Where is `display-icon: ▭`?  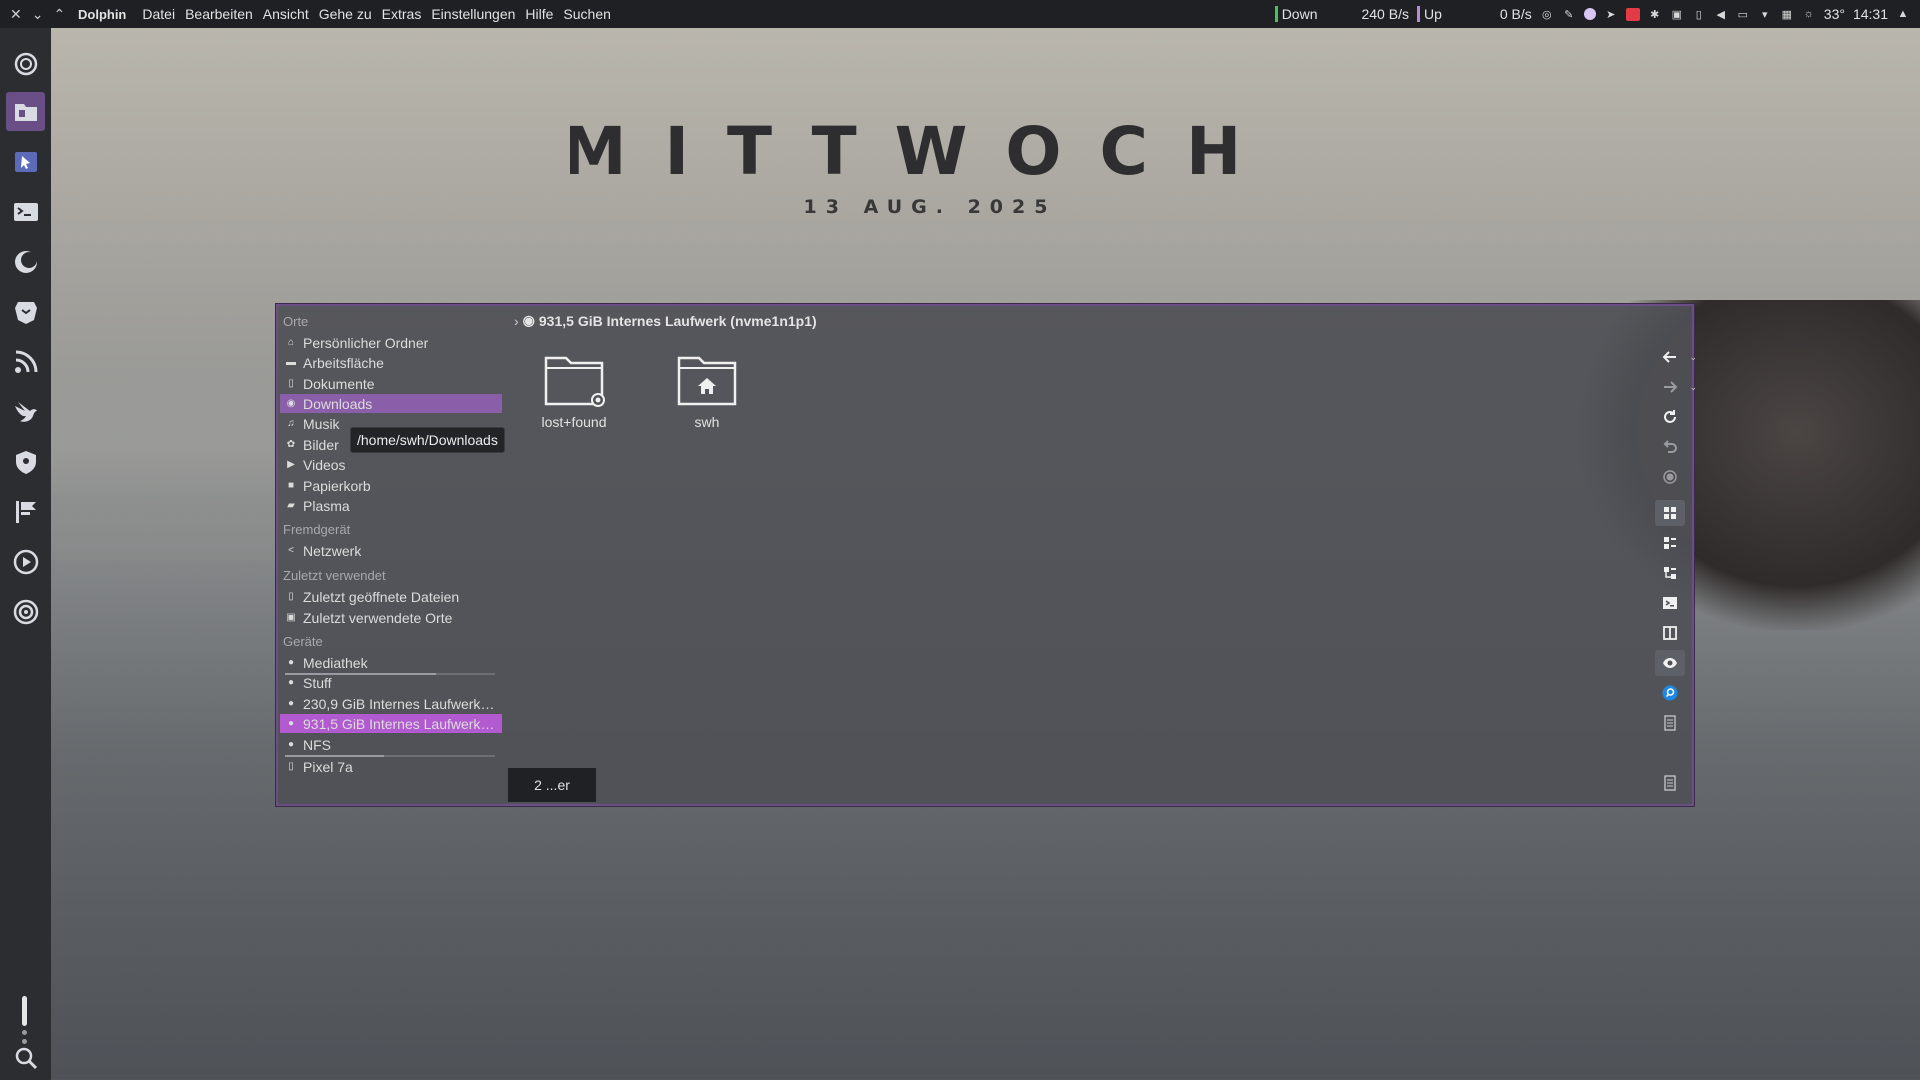 display-icon: ▭ is located at coordinates (1743, 14).